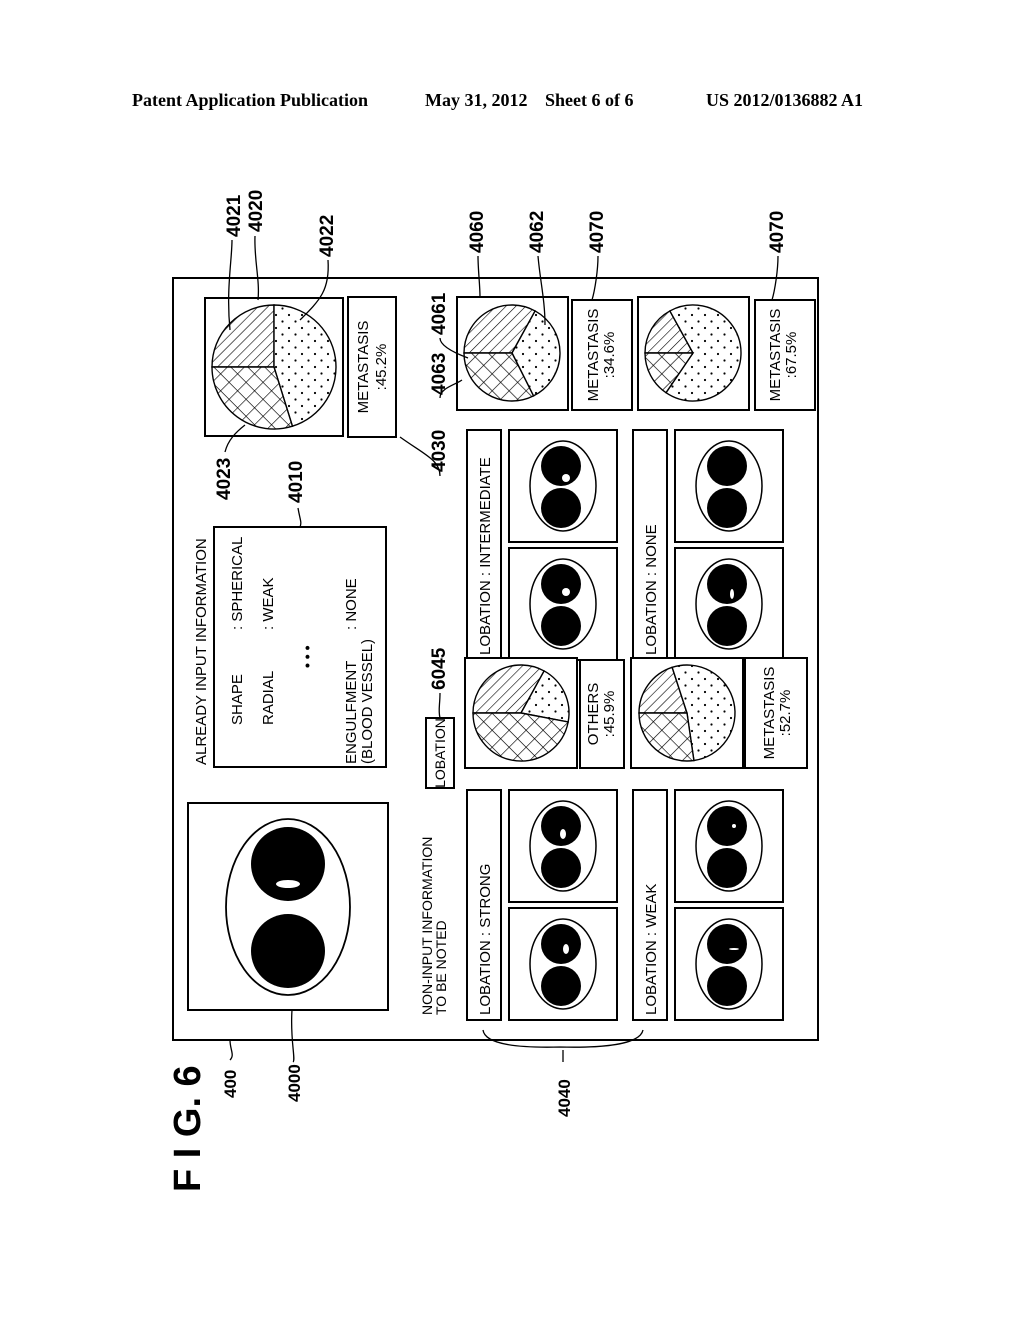 The image size is (1024, 1320). I want to click on input-value-radial: : WEAK, so click(268, 603).